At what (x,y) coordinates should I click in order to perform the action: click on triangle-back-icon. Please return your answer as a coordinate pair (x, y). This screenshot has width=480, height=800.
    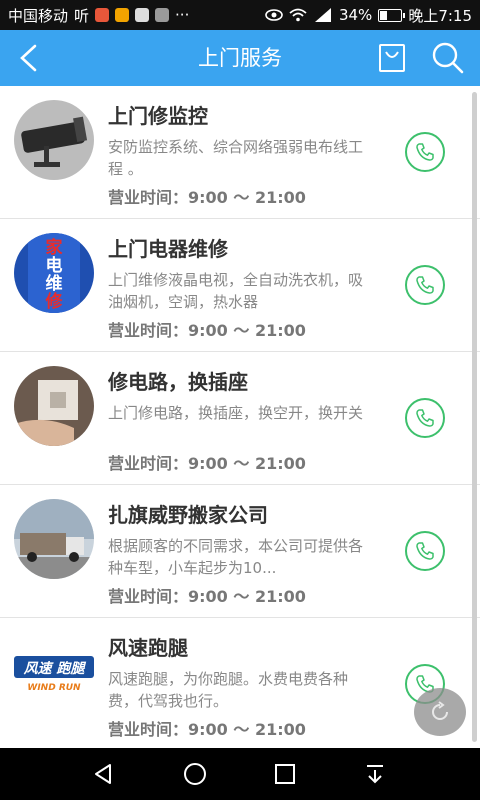
    Looking at the image, I should click on (103, 774).